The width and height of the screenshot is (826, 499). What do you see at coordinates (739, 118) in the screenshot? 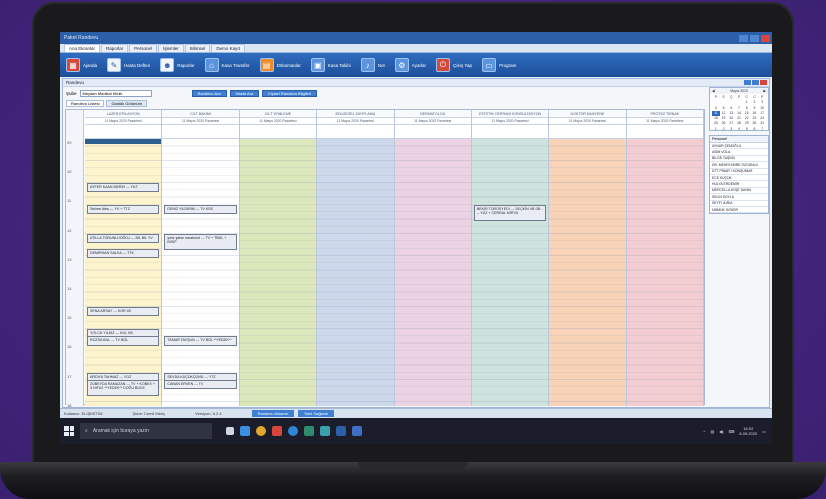
I see `mini-calendar-day: 21` at bounding box center [739, 118].